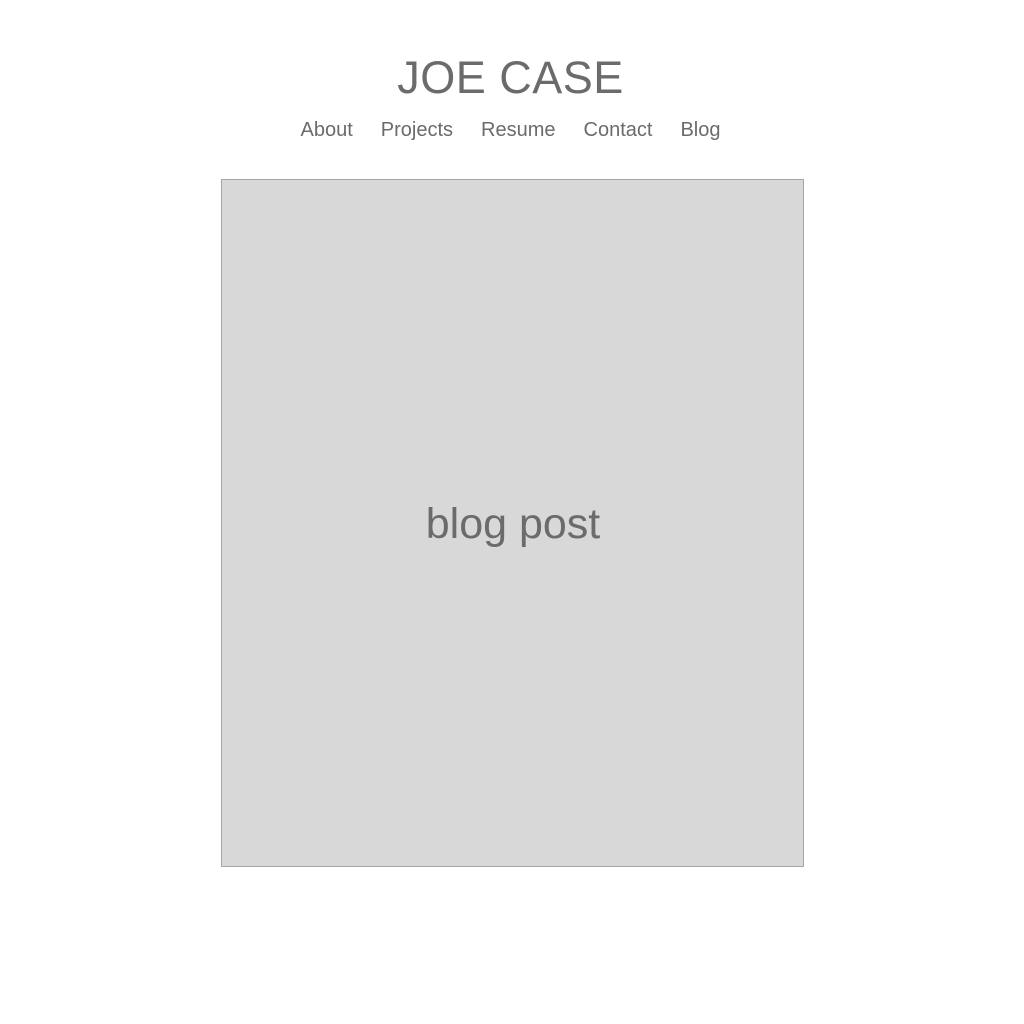  What do you see at coordinates (417, 130) in the screenshot?
I see `nav-item-projects: Projects` at bounding box center [417, 130].